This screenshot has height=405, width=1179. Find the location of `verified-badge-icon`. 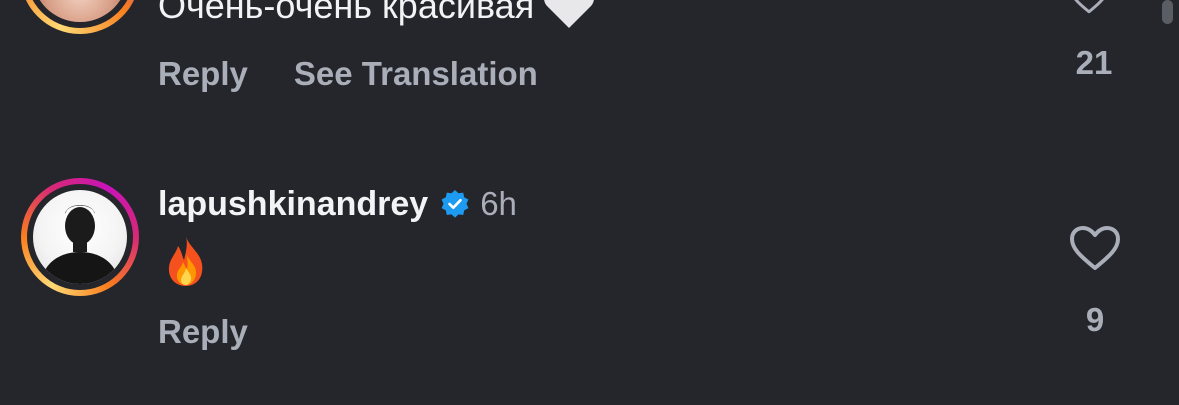

verified-badge-icon is located at coordinates (455, 204).